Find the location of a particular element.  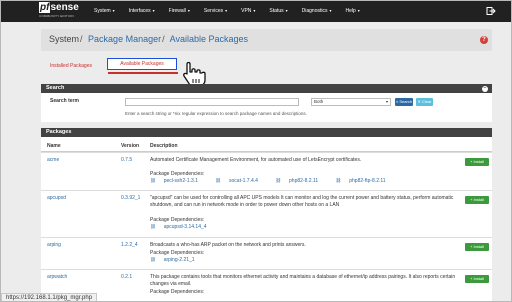

menu-services-label: Services is located at coordinates (213, 11).